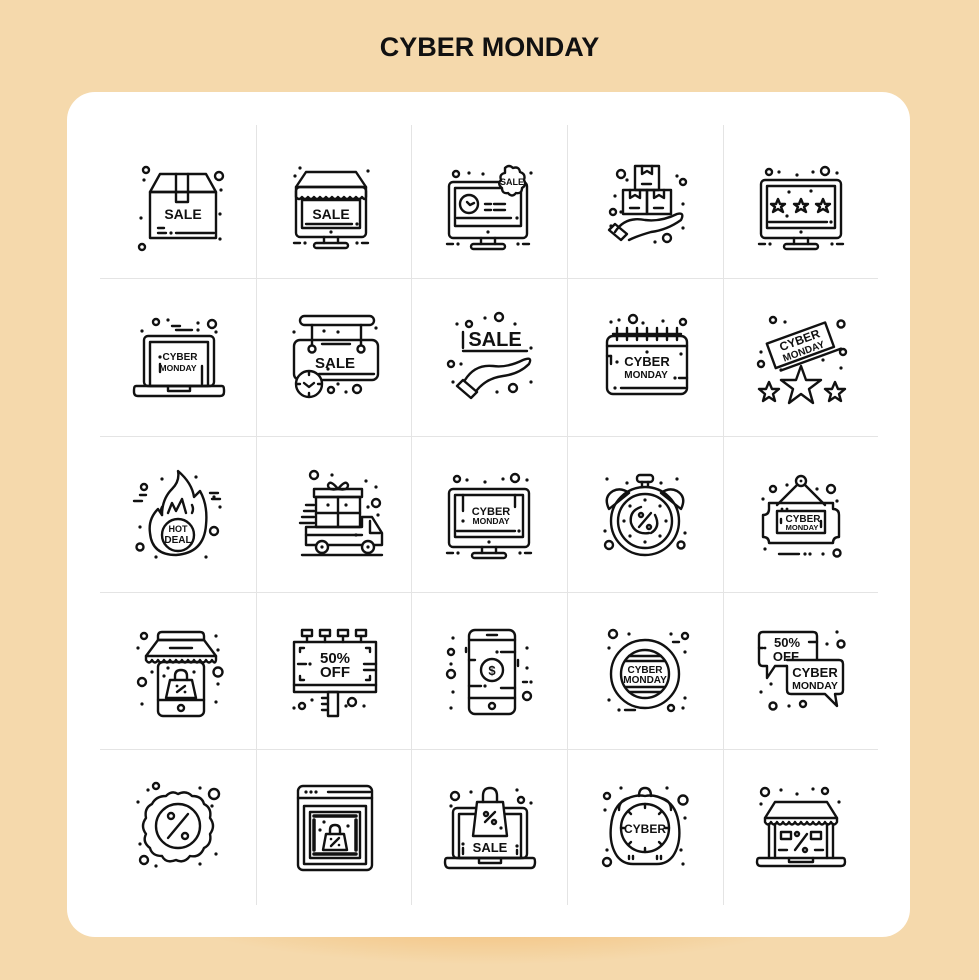 This screenshot has width=979, height=980. Describe the element at coordinates (177, 540) in the screenshot. I see `icon-label: DEAL` at that location.